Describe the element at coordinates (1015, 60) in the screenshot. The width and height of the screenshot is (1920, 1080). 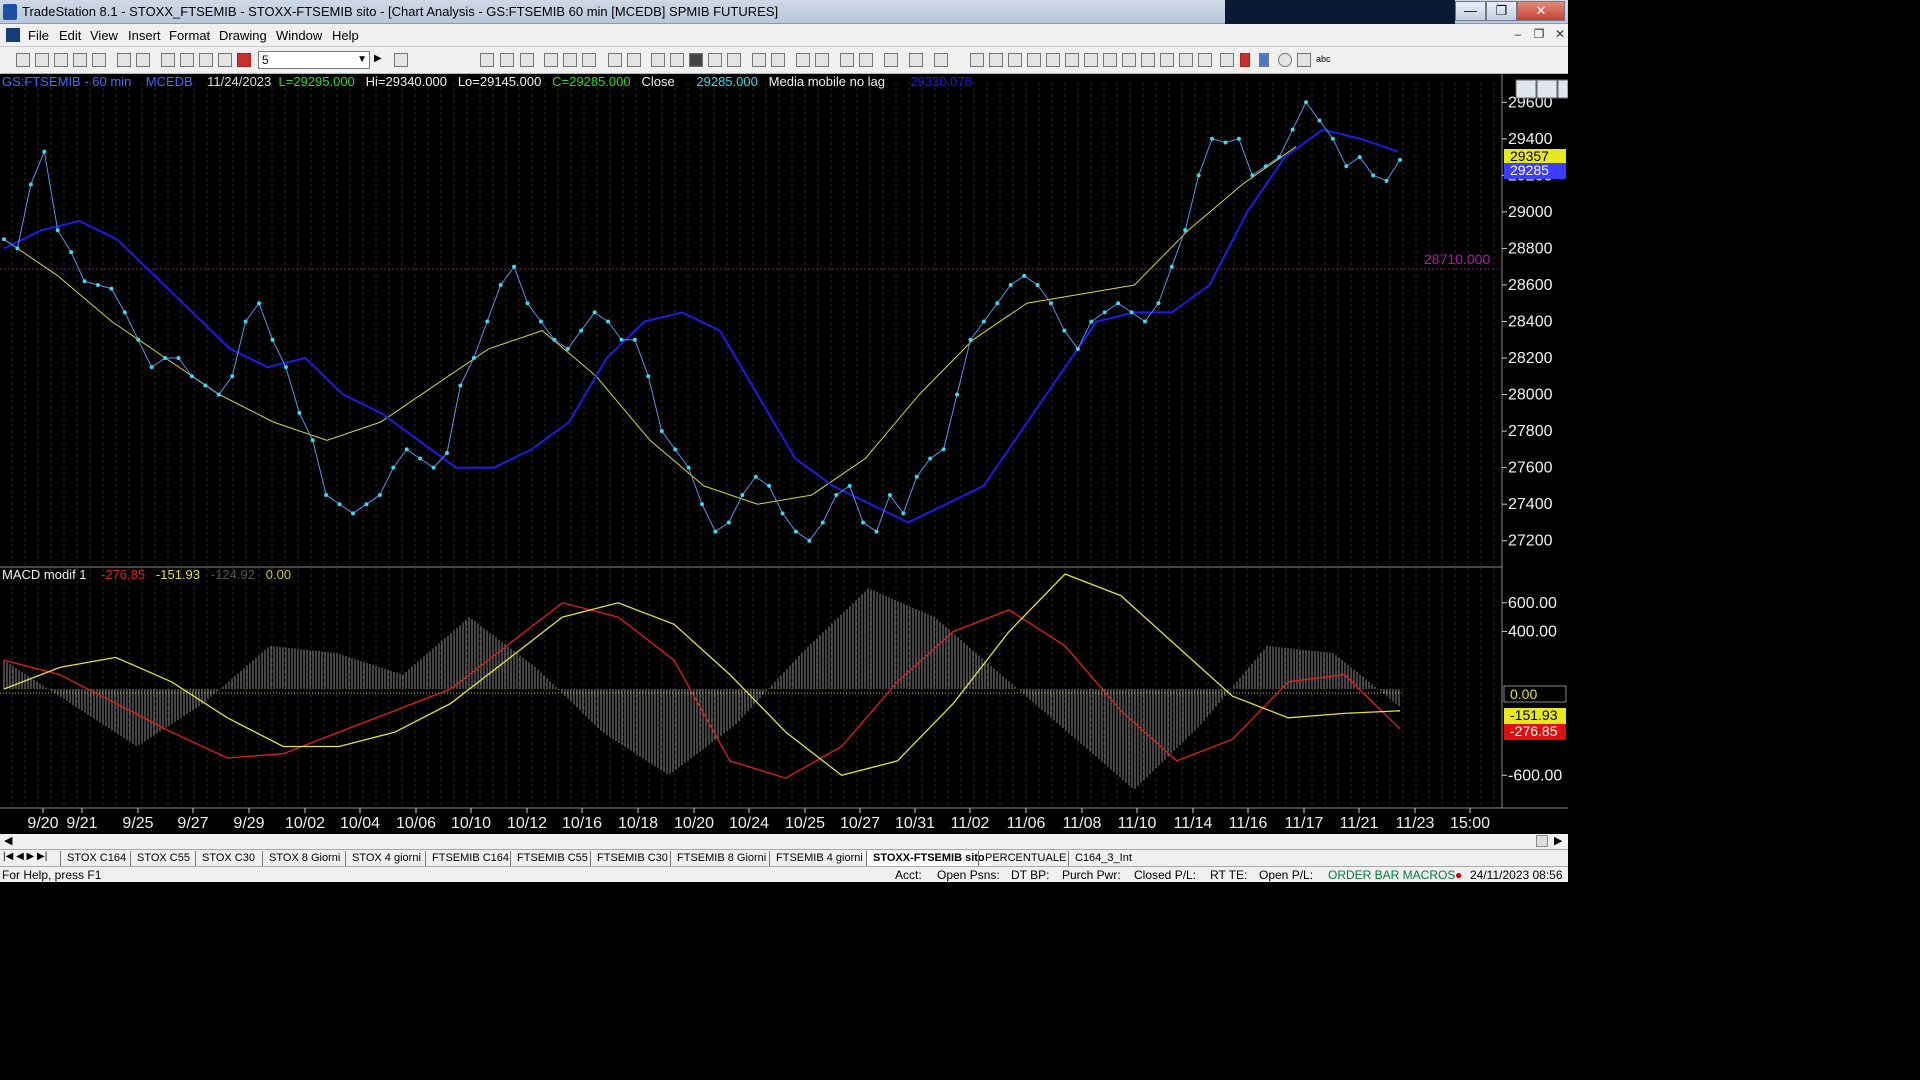
I see `horizontal-line-icon` at that location.